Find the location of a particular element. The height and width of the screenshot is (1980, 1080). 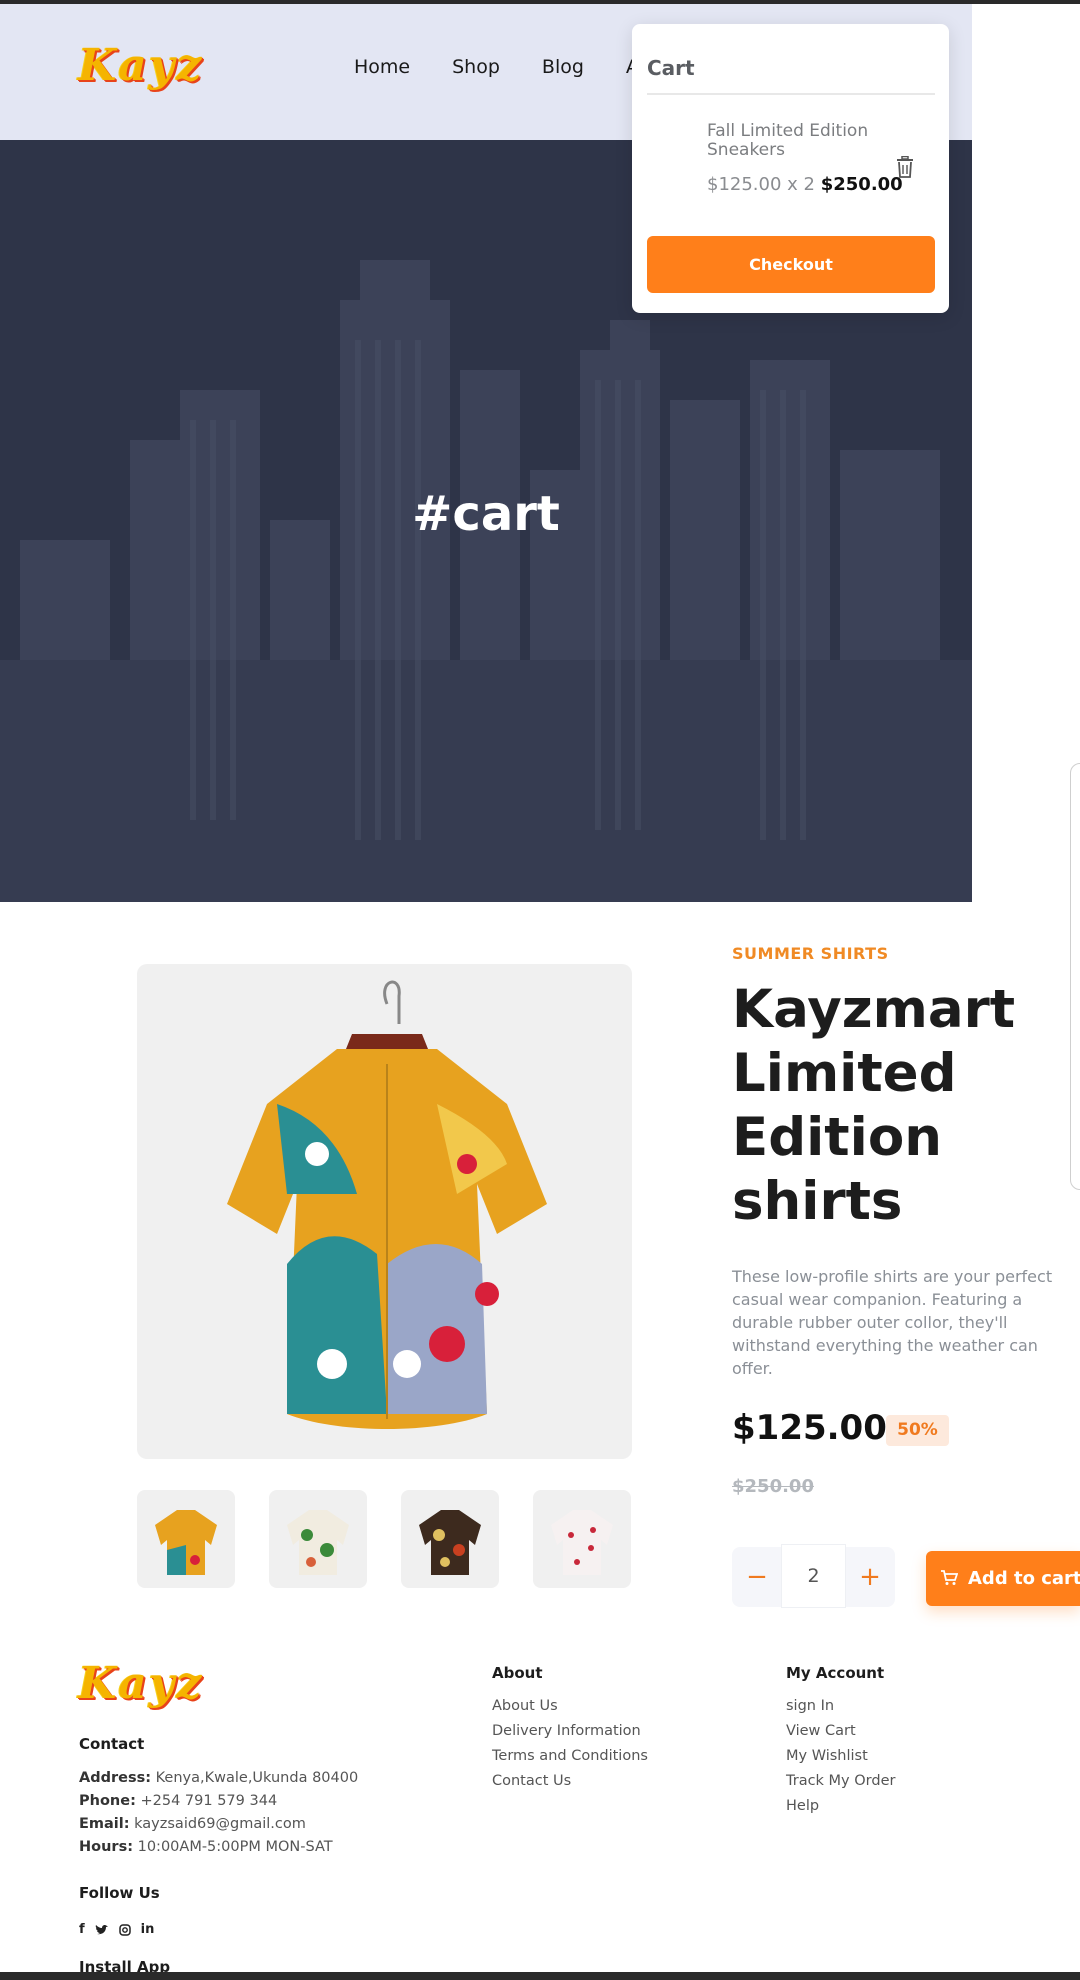

wishlist-link: My Wishlist is located at coordinates (827, 1756).